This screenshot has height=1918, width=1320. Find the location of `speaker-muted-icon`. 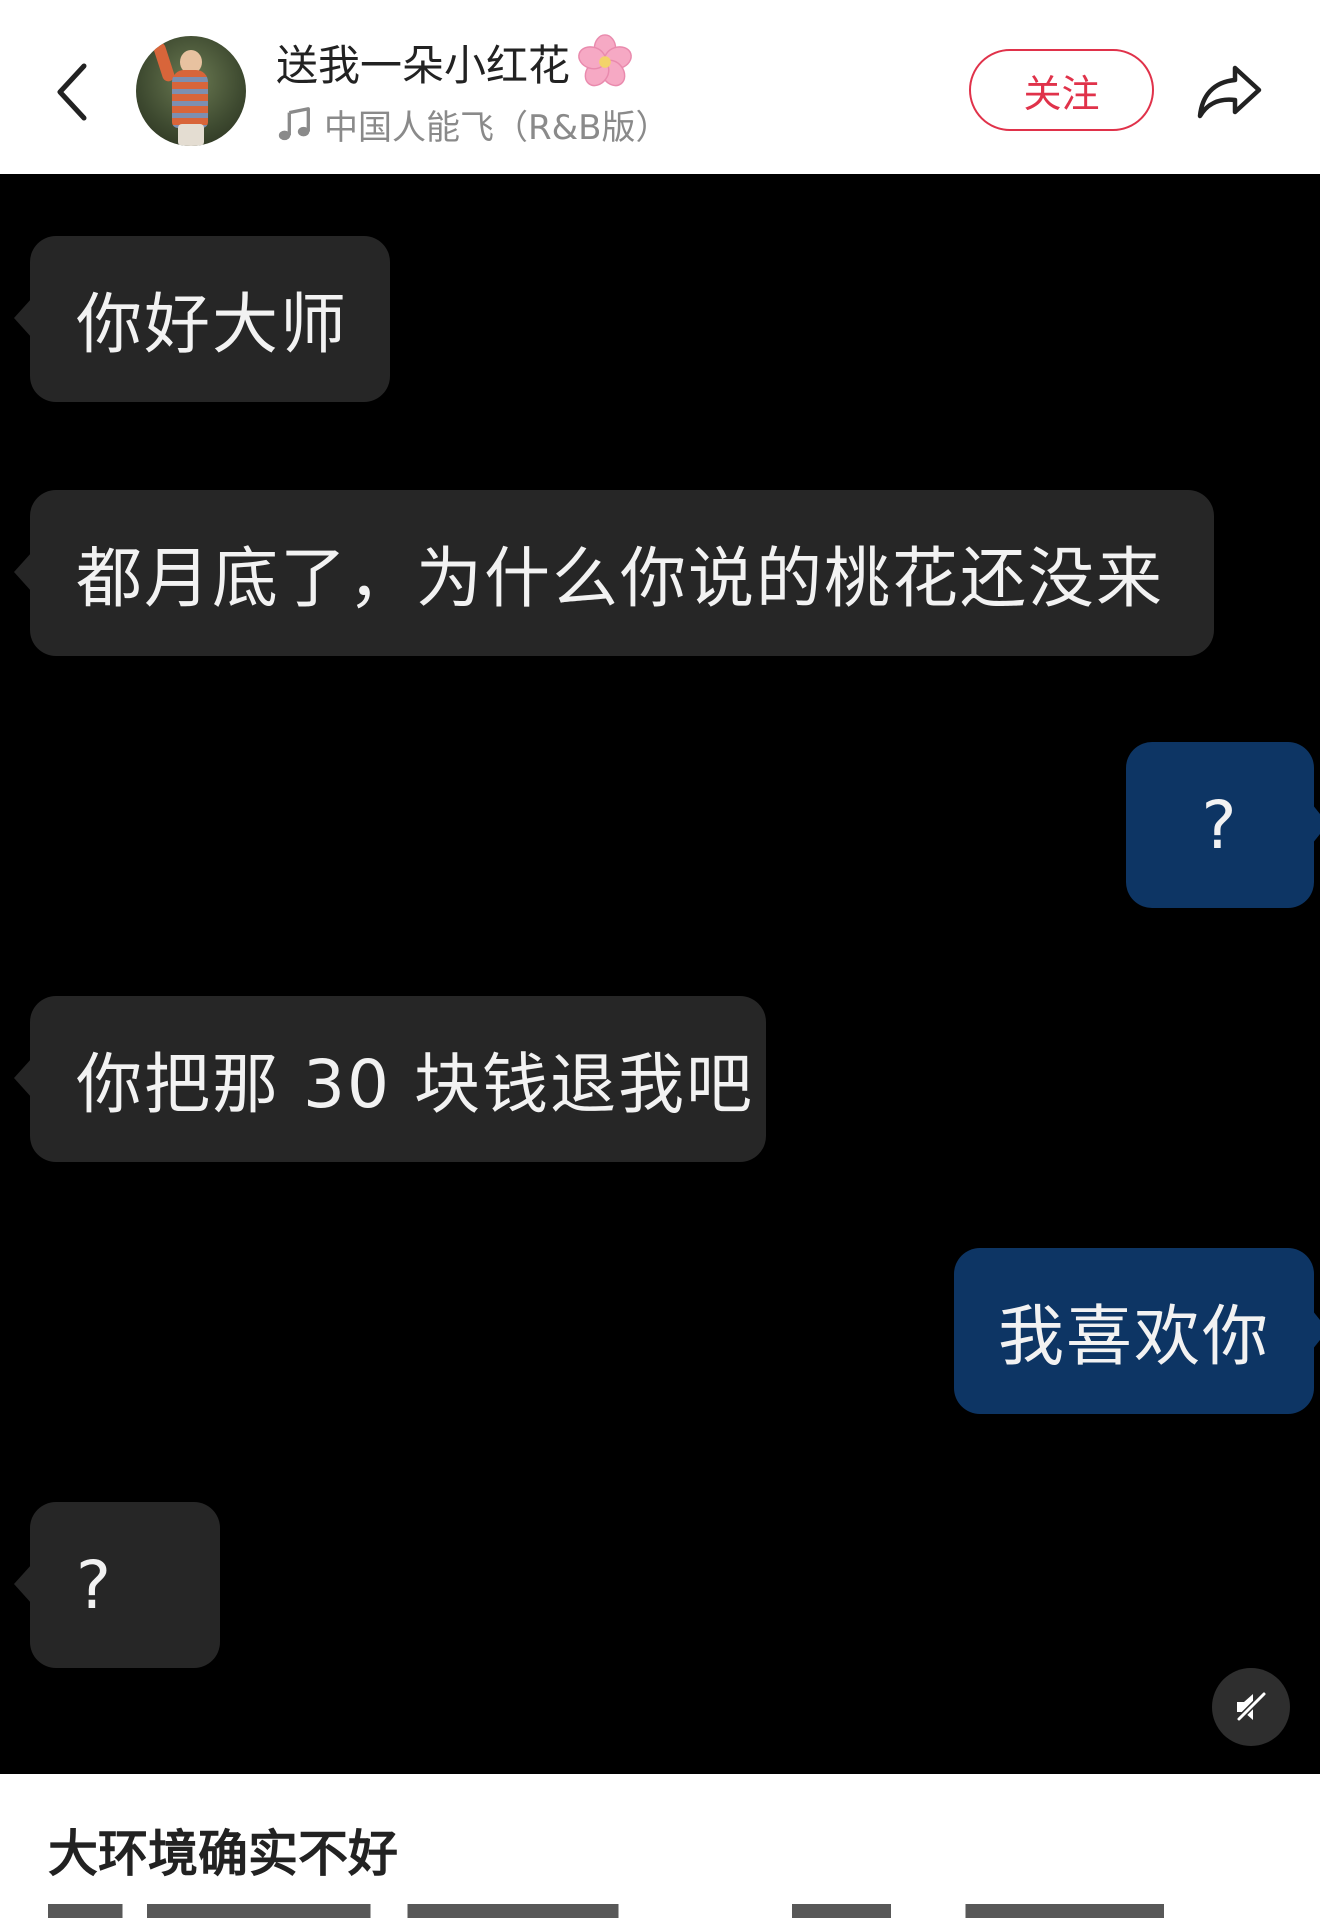

speaker-muted-icon is located at coordinates (1251, 1707).